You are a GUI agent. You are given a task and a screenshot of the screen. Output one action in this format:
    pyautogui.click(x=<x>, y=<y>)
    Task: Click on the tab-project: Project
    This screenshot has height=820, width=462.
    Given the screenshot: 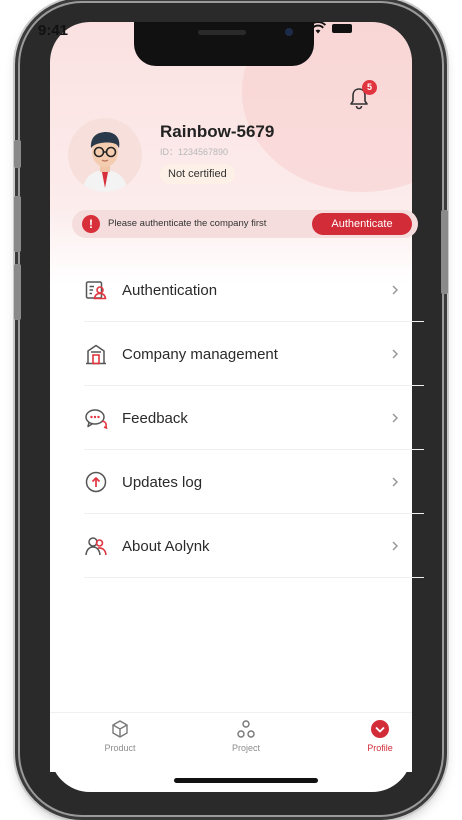 What is the action you would take?
    pyautogui.click(x=246, y=743)
    